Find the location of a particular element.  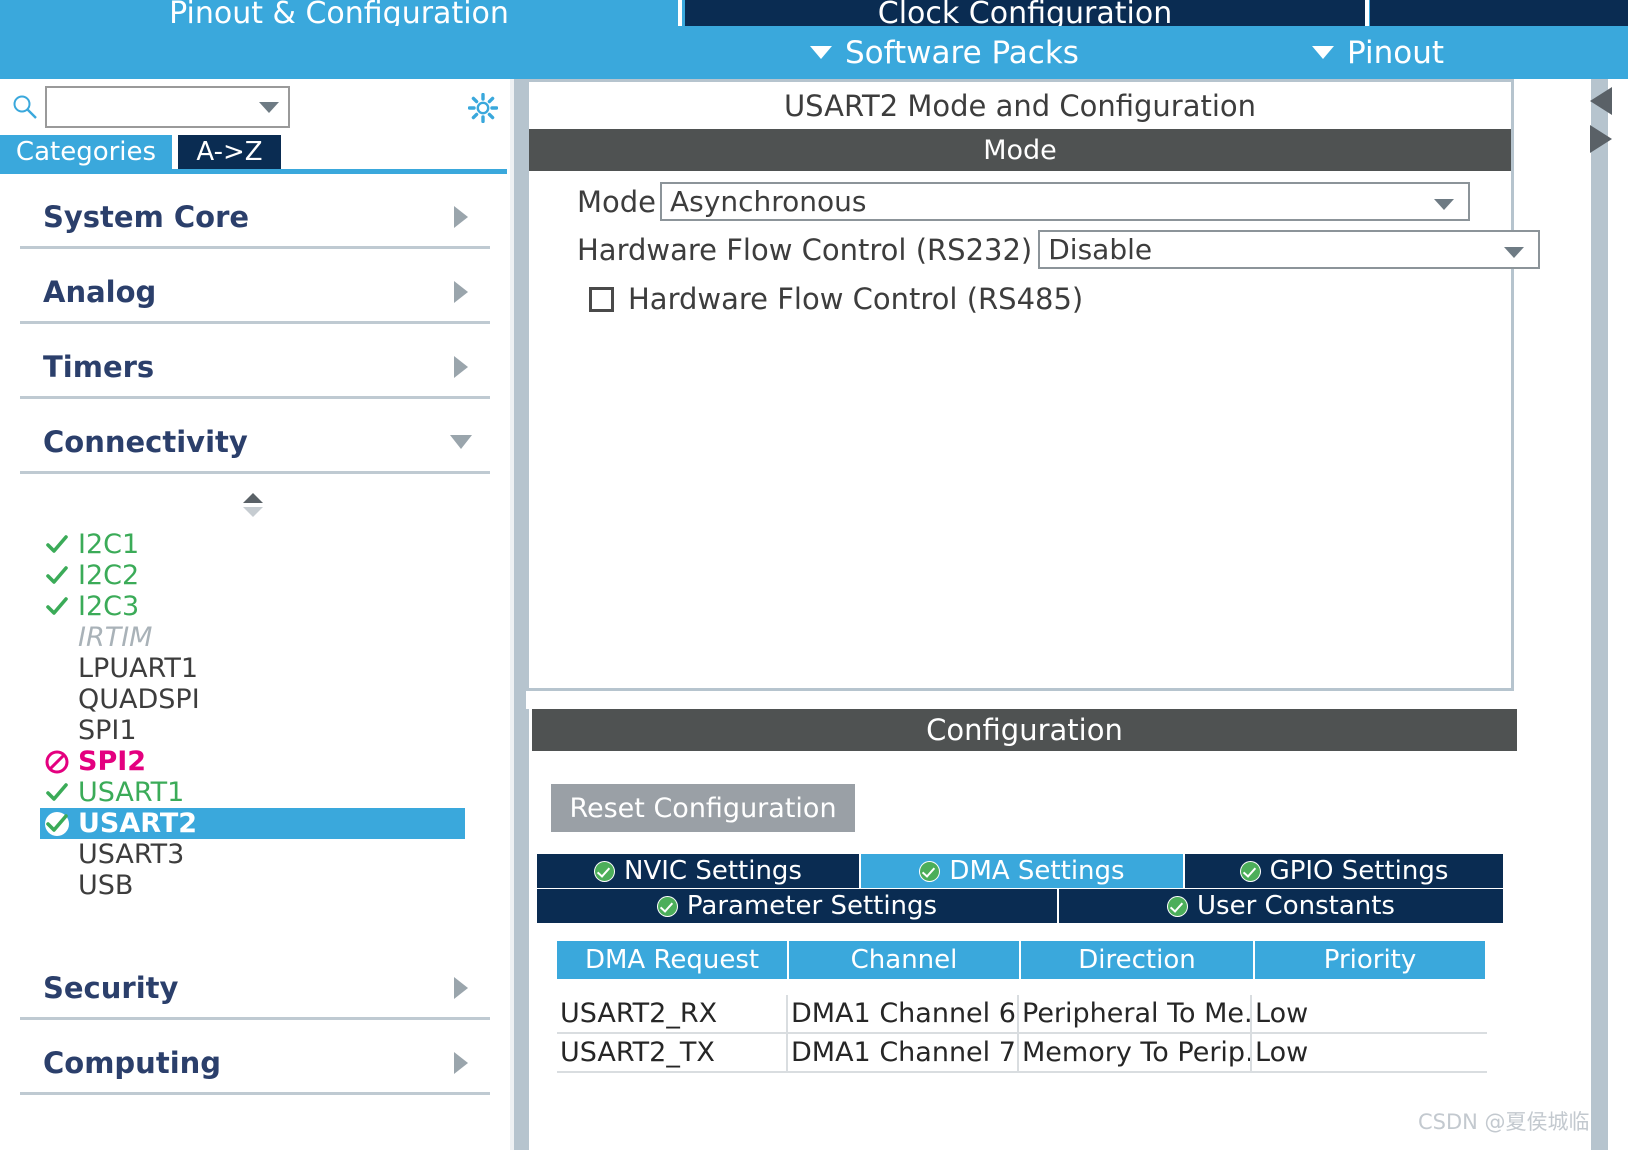

peripheral-label: USART3 is located at coordinates (131, 854).